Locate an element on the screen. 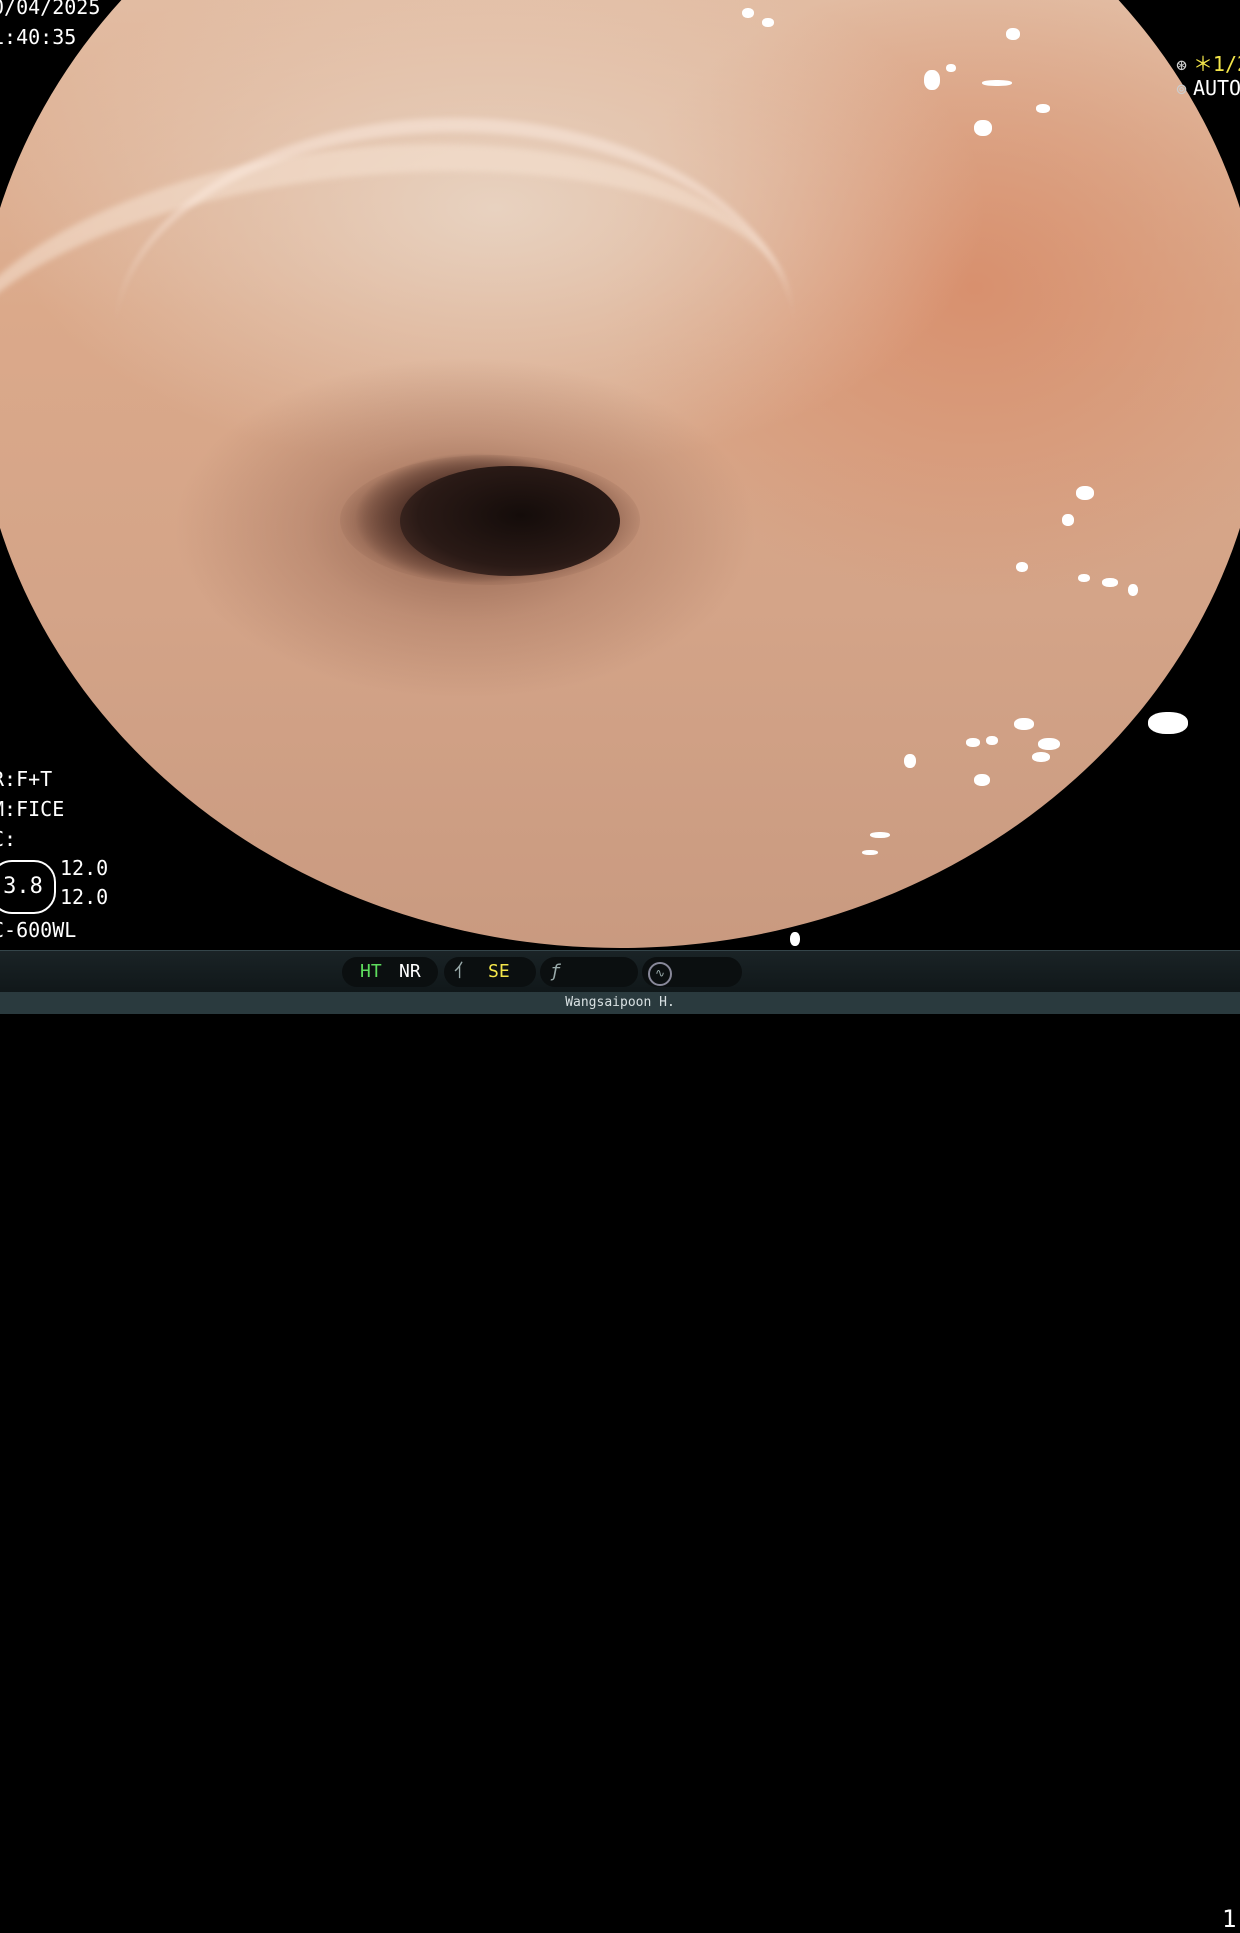 This screenshot has height=1933, width=1240. ht-label: HT is located at coordinates (371, 971).